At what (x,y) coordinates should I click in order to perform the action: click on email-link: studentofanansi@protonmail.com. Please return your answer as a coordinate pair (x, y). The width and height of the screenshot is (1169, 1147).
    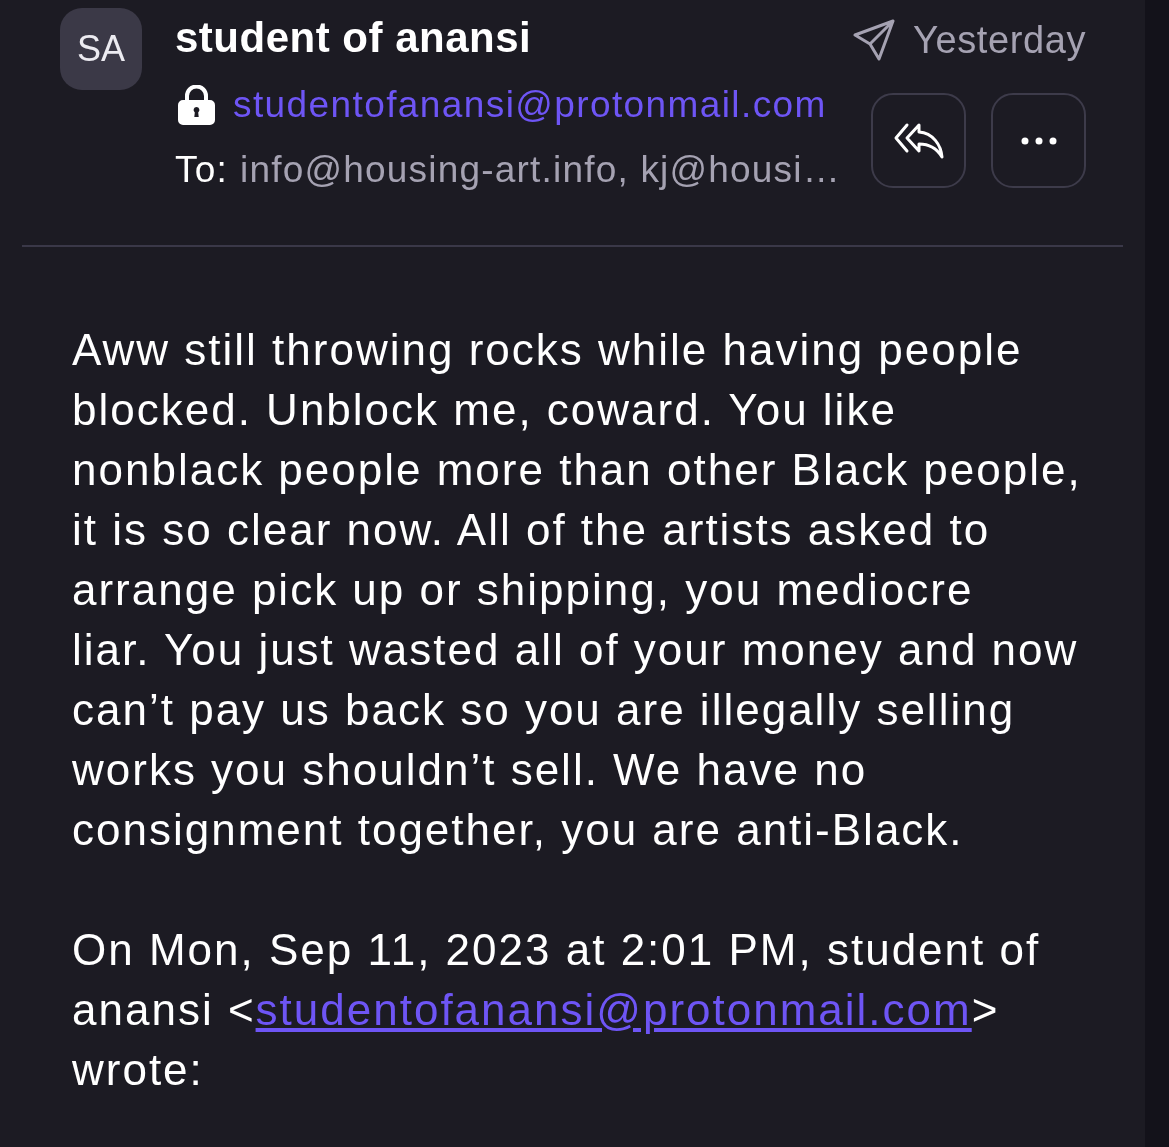
    Looking at the image, I should click on (613, 1009).